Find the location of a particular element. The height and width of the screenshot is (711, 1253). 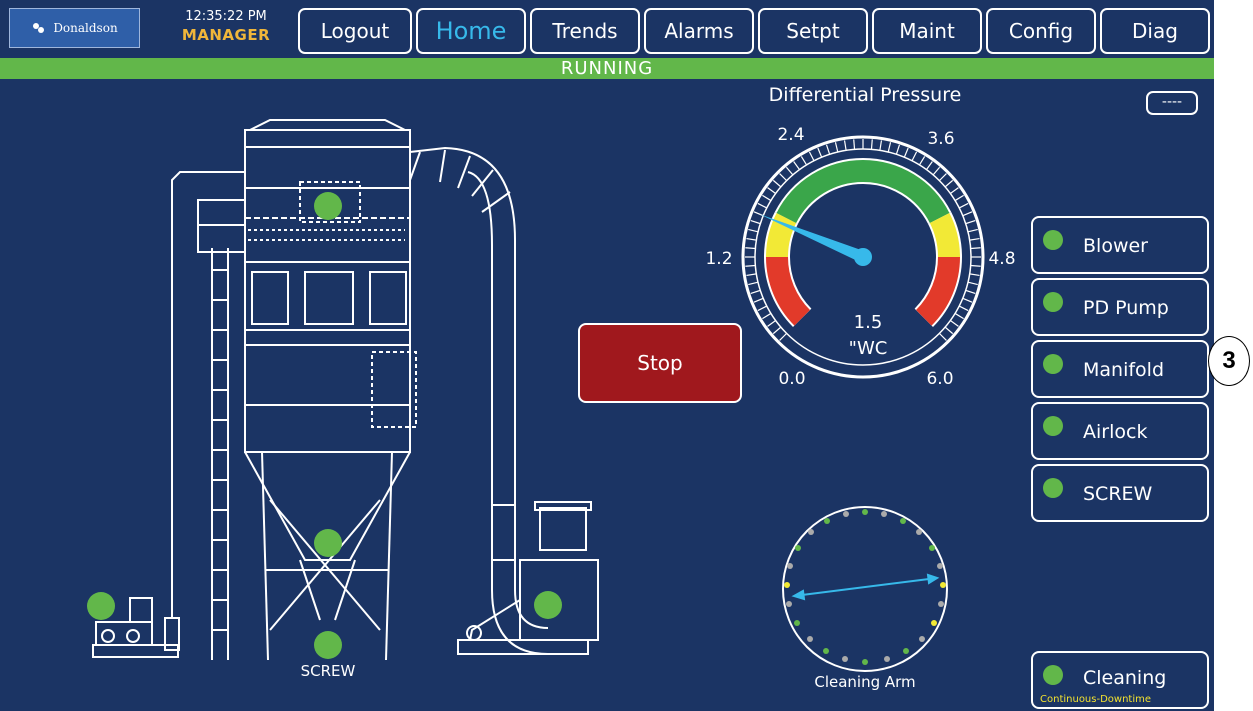

gauge-tick-4-8: 4.8 is located at coordinates (1002, 259).